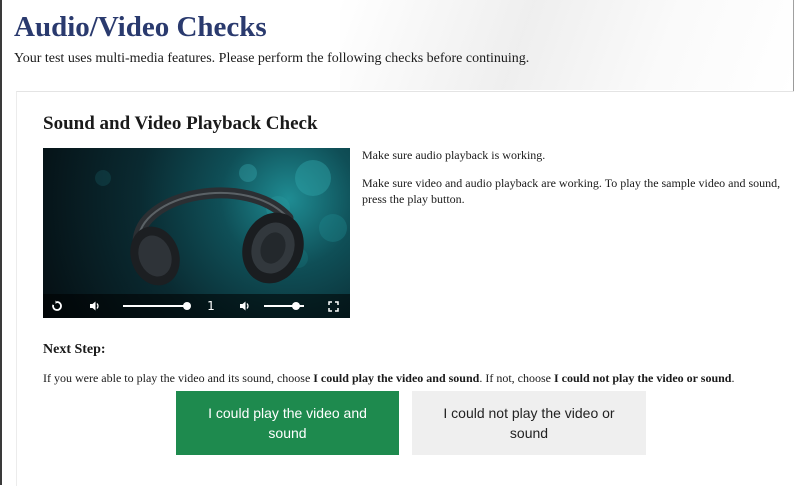 The width and height of the screenshot is (795, 486). What do you see at coordinates (211, 306) in the screenshot?
I see `speed-value: 1` at bounding box center [211, 306].